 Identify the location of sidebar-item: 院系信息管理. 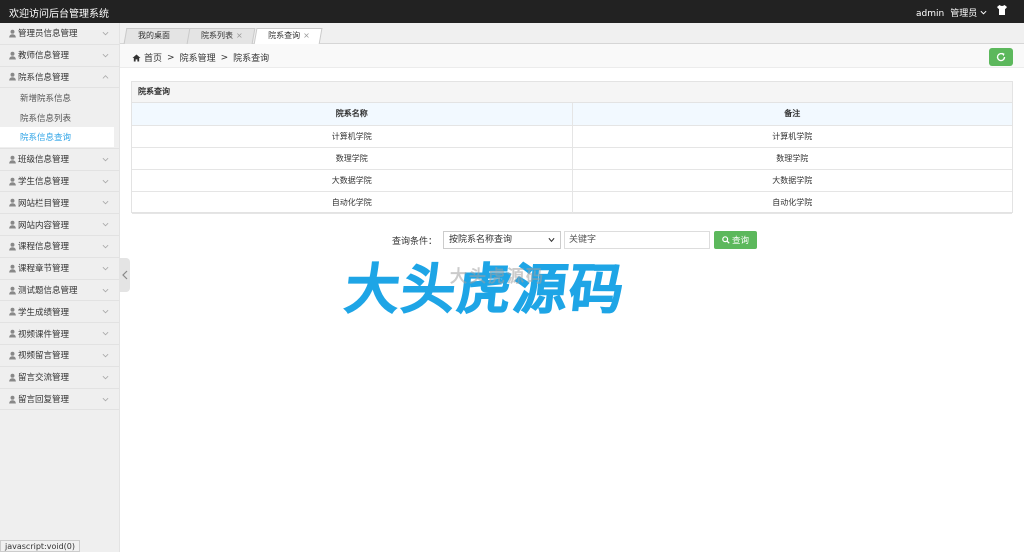
(59, 78).